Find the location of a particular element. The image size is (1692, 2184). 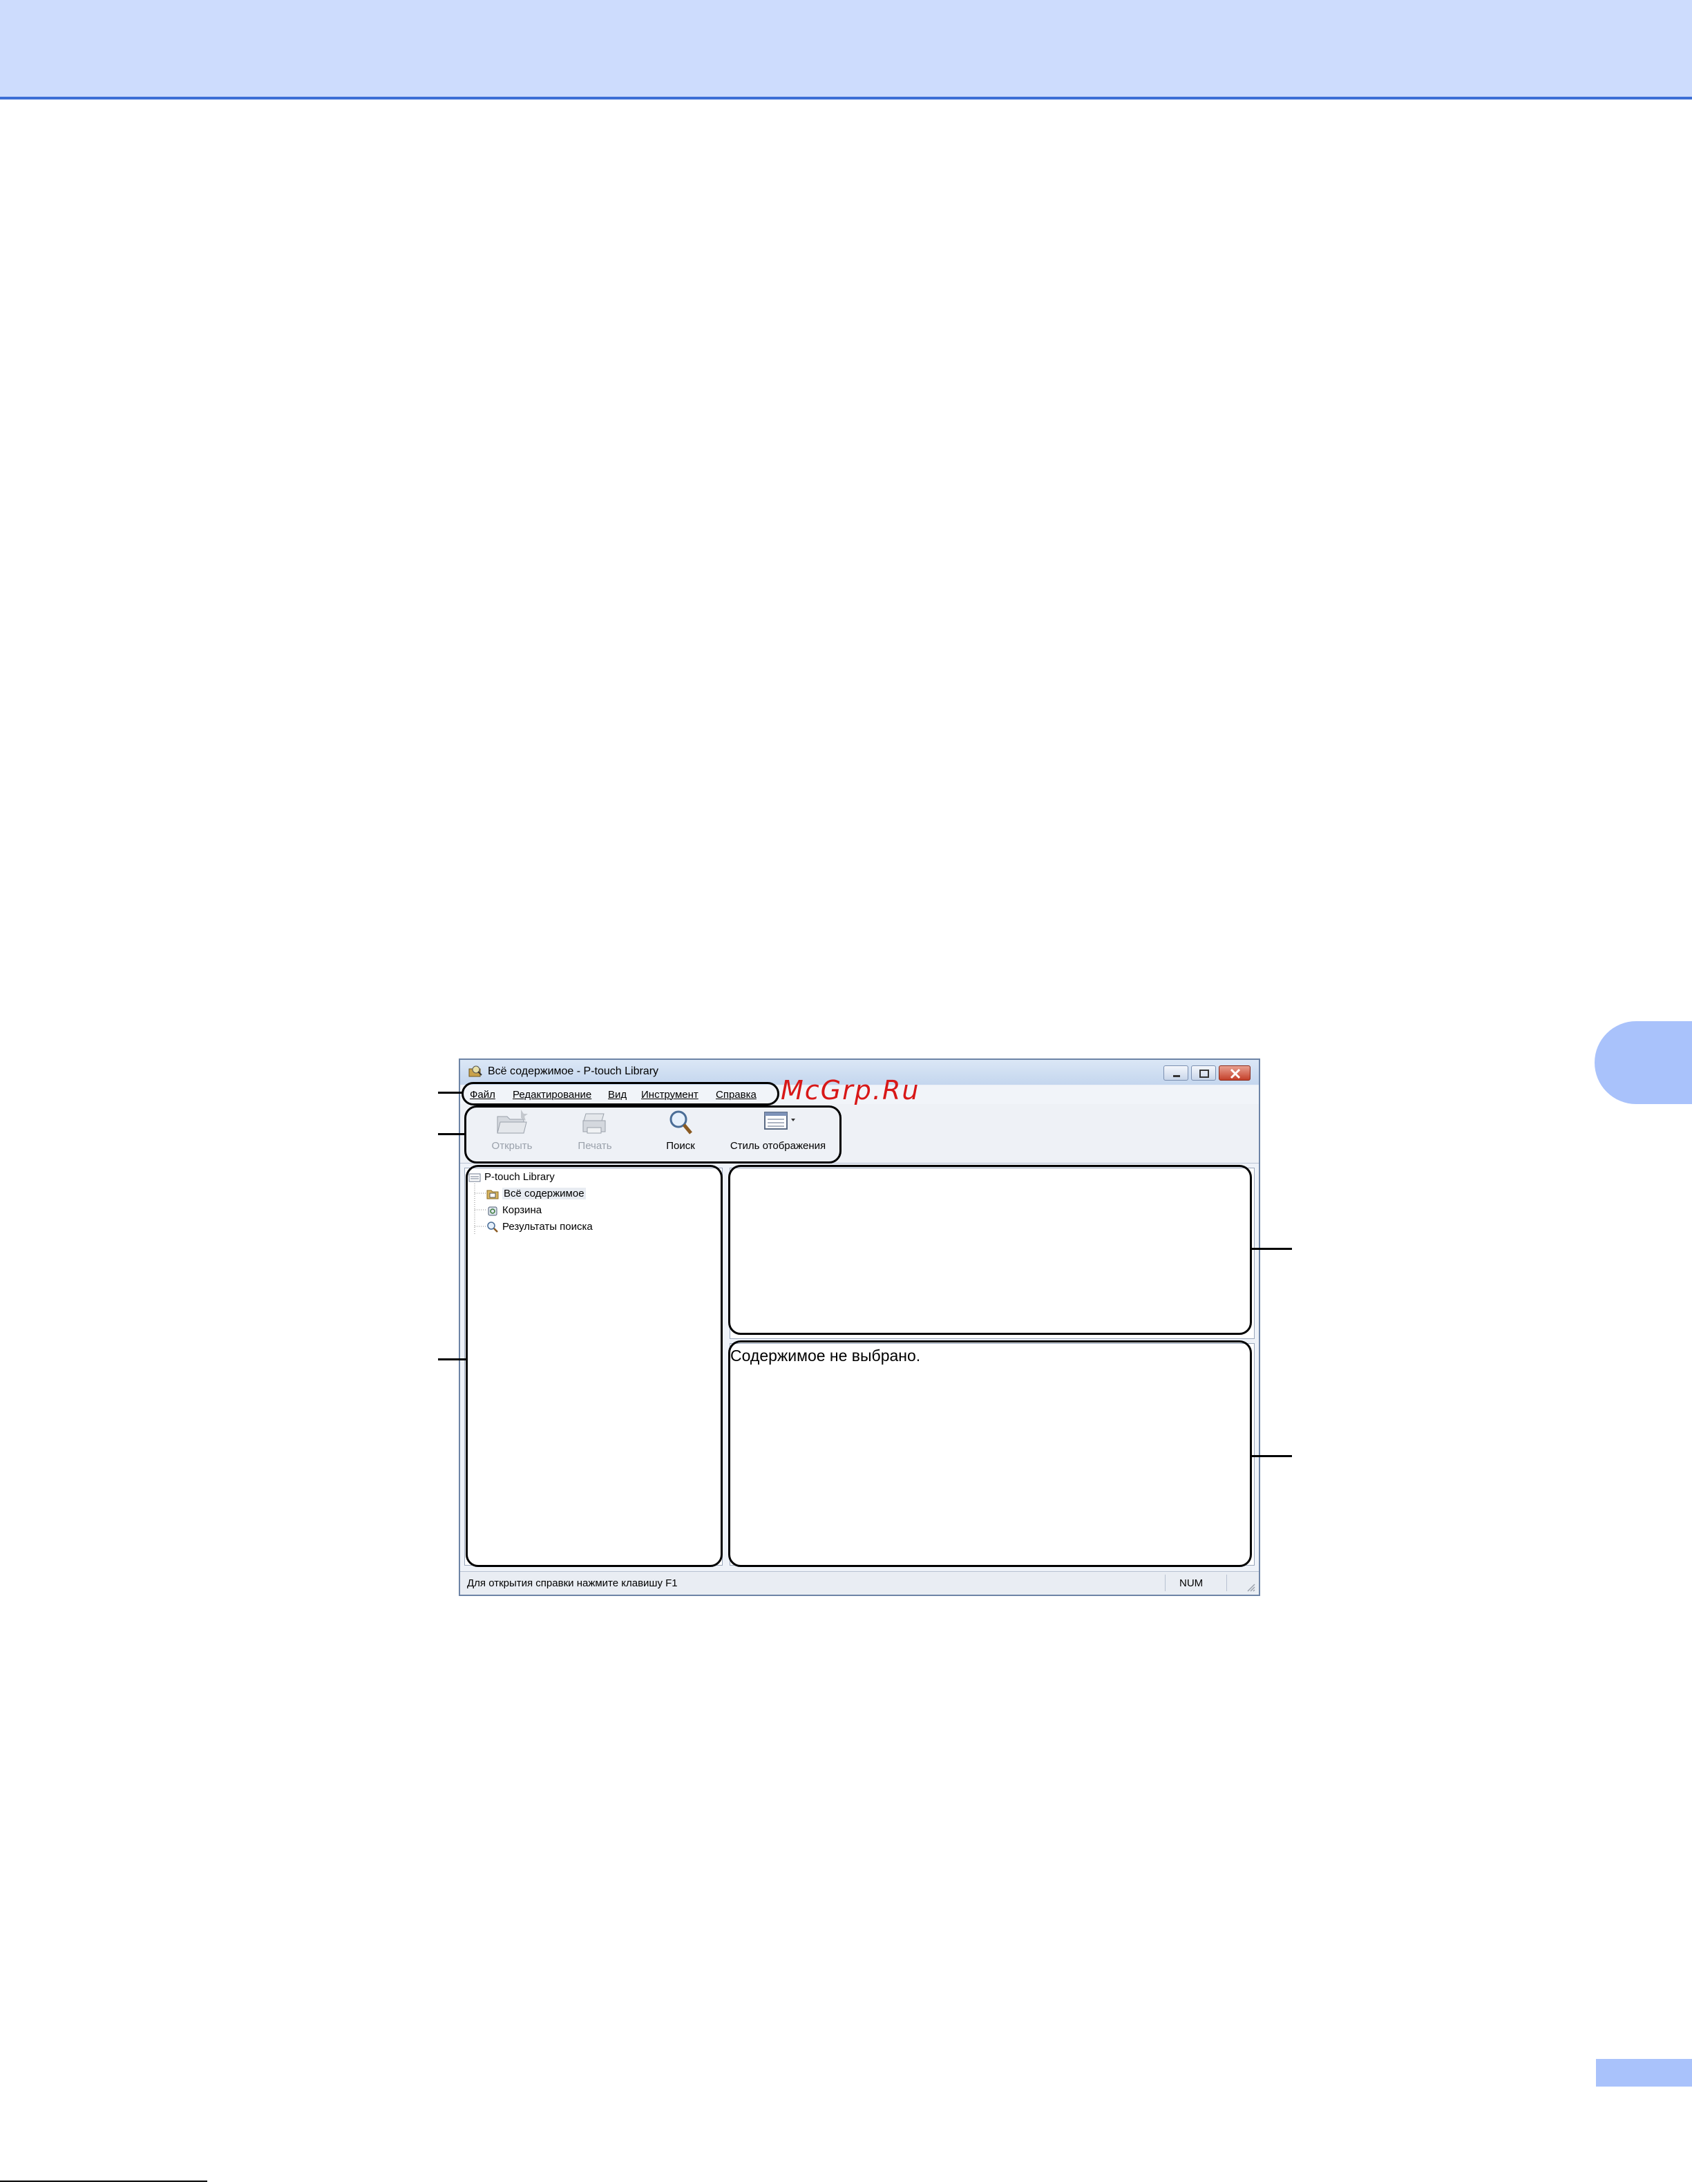

window-title: Всё содержимое - P-touch Library is located at coordinates (574, 1071).